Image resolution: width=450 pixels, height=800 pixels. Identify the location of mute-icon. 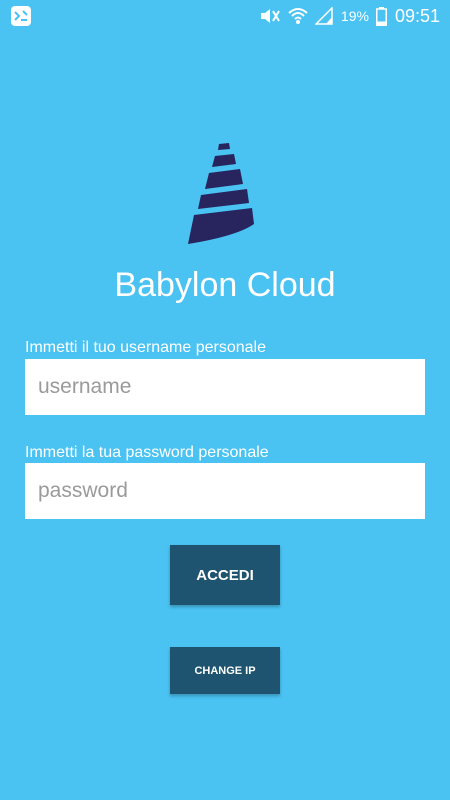
(270, 16).